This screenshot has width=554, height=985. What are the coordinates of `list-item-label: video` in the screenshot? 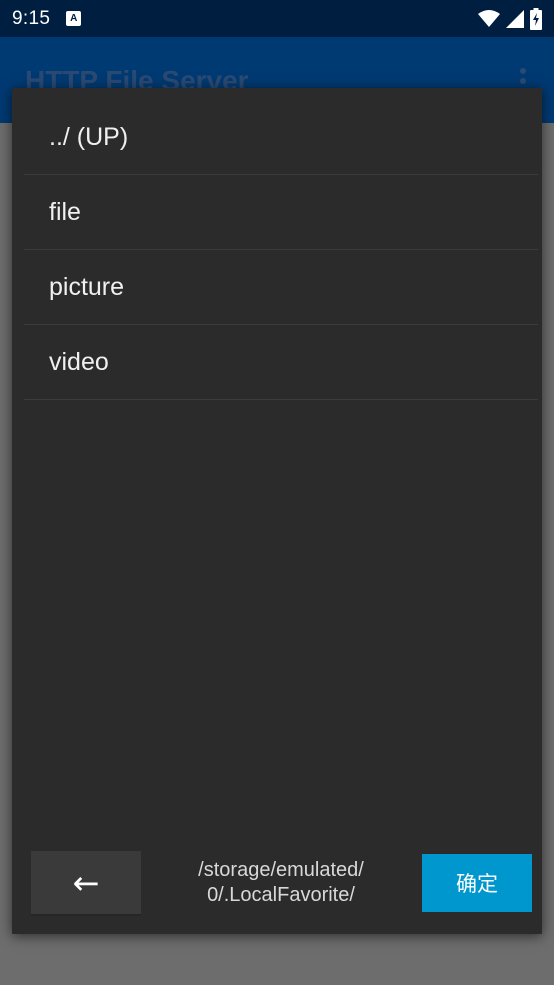 It's located at (79, 361).